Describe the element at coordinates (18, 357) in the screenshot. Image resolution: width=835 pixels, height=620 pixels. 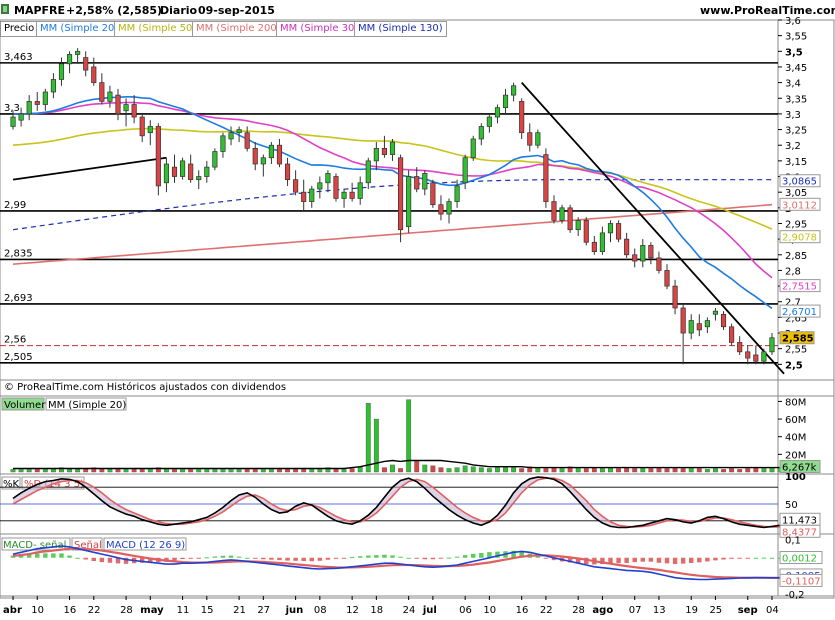
I see `support-level-label: 2,505` at that location.